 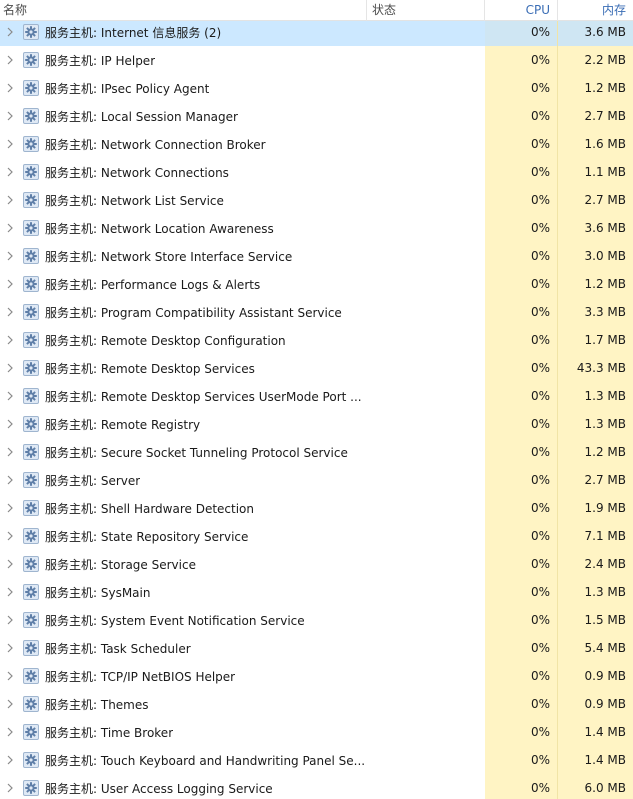 What do you see at coordinates (595, 676) in the screenshot?
I see `memory-cell: 0.9 MB` at bounding box center [595, 676].